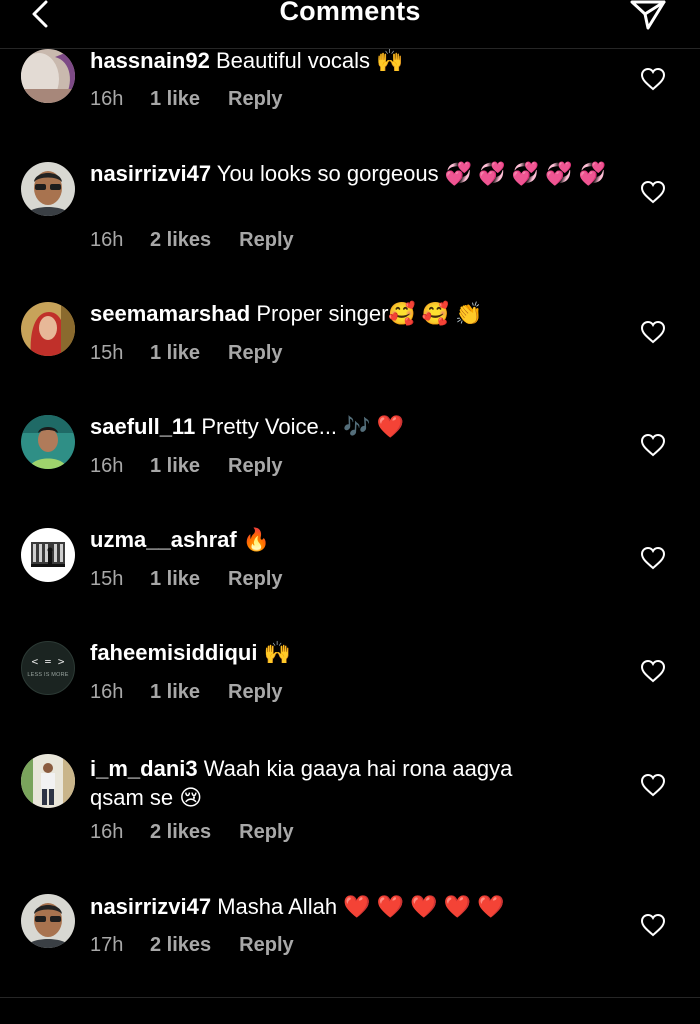 The height and width of the screenshot is (1024, 700). Describe the element at coordinates (277, 652) in the screenshot. I see `comment-body: 🙌` at that location.